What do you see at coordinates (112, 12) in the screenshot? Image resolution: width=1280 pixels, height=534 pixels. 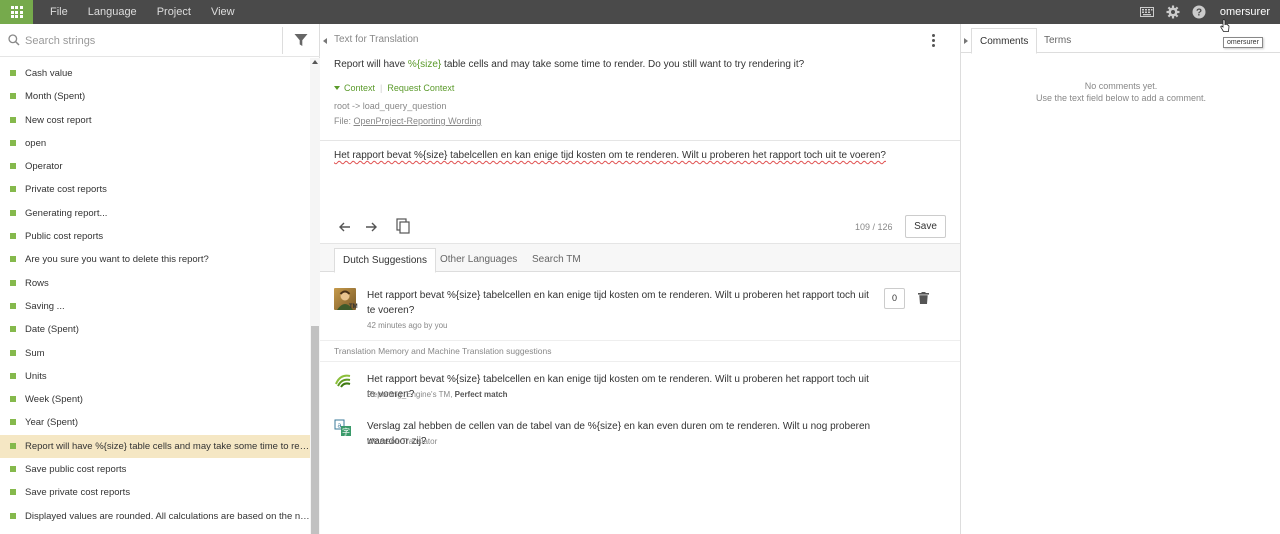 I see `menu-language: Language` at bounding box center [112, 12].